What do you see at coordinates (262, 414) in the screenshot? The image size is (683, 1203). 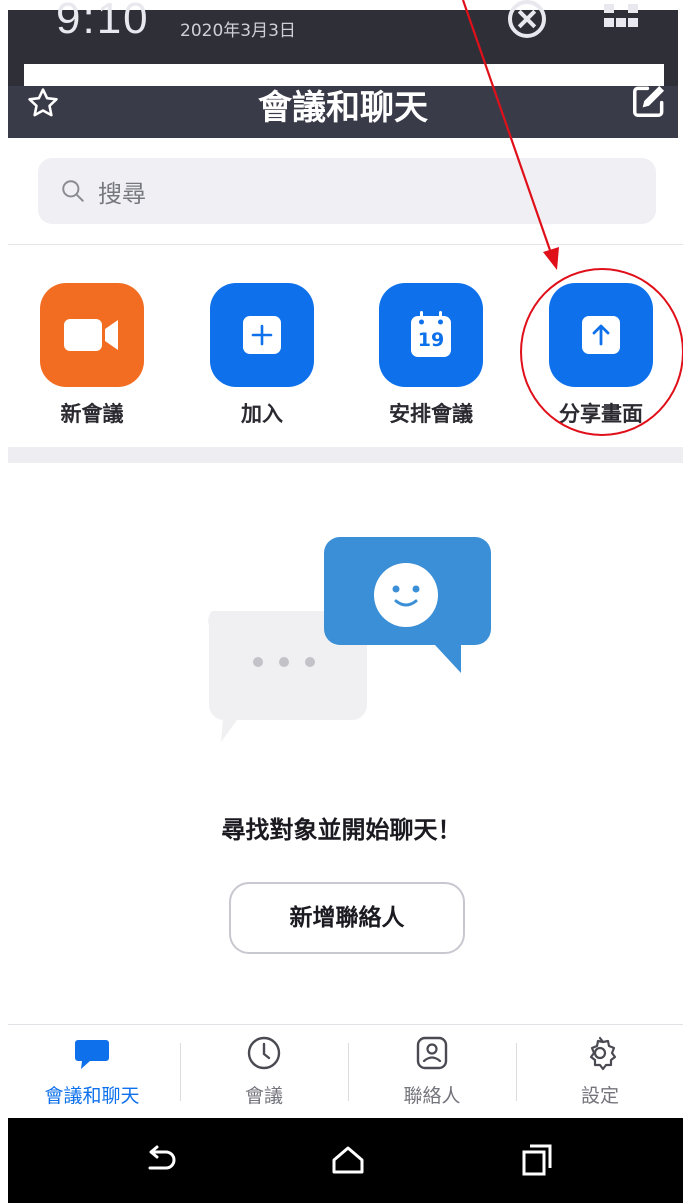 I see `join-label: 加入` at bounding box center [262, 414].